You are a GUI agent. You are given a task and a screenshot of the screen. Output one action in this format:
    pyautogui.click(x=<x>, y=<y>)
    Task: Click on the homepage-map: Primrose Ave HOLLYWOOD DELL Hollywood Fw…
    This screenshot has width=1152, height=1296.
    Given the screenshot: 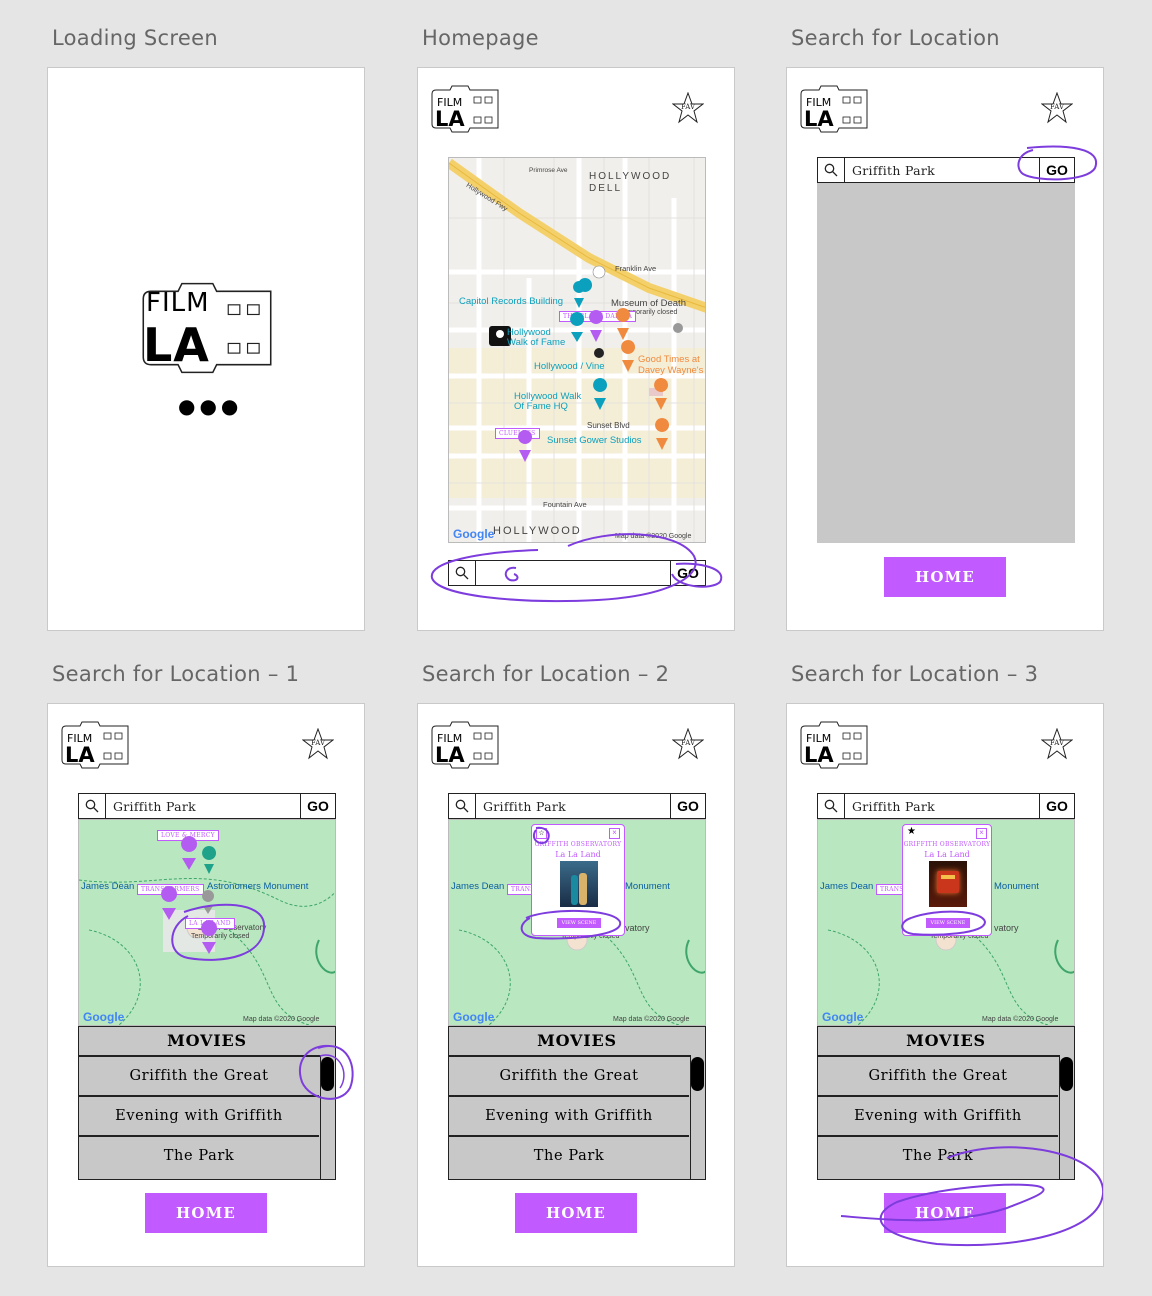 What is the action you would take?
    pyautogui.click(x=577, y=350)
    